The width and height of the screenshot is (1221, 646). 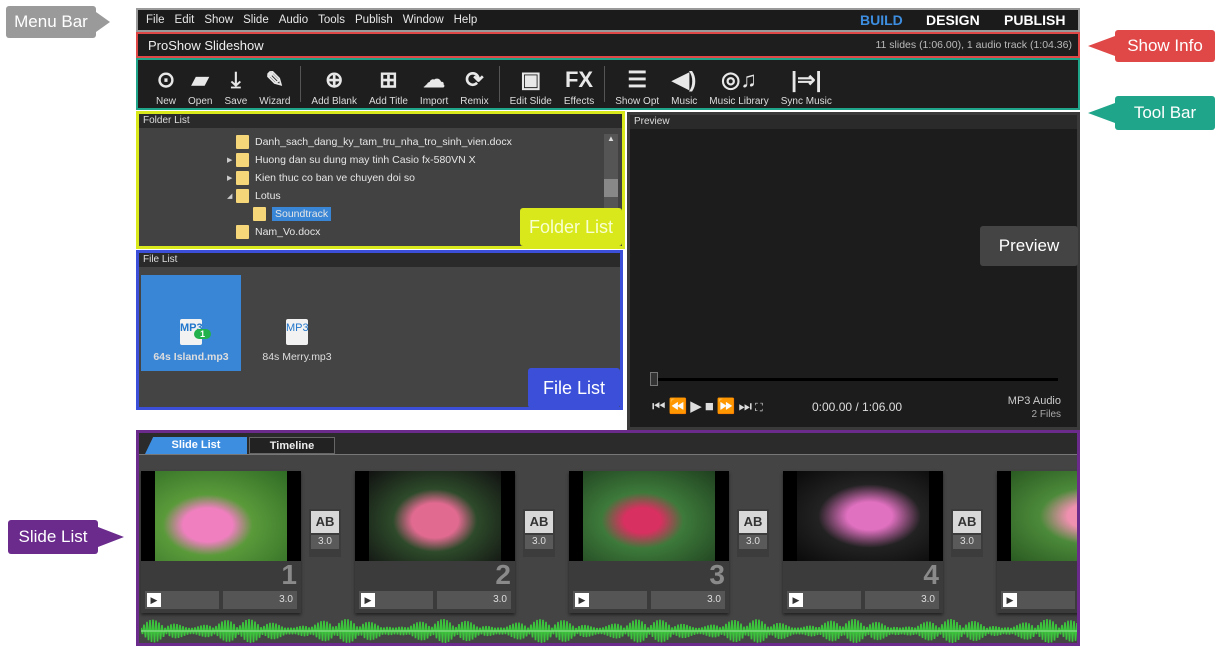 I want to click on folder-item-selected: Soundtrack, so click(x=292, y=214).